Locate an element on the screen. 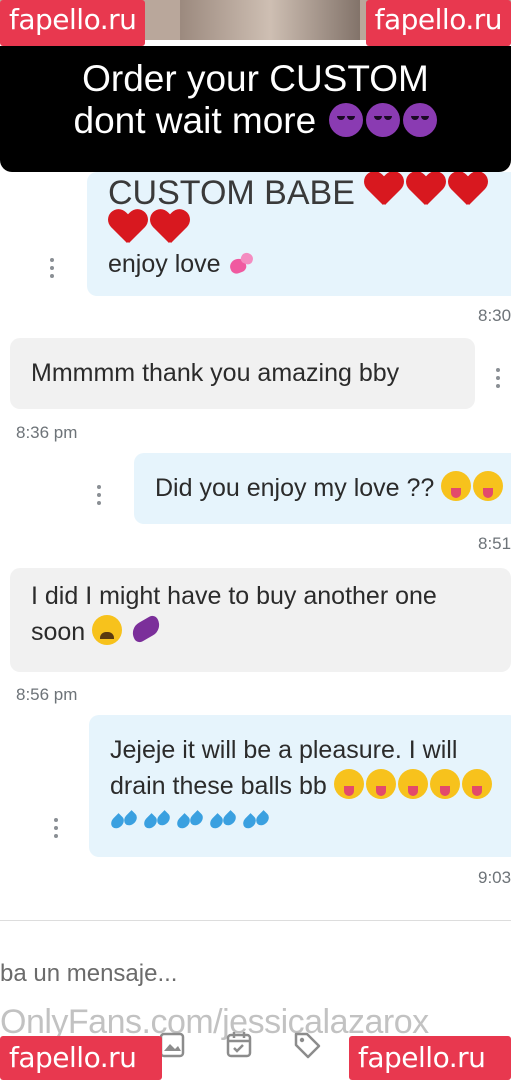 The width and height of the screenshot is (511, 1080). message-text: drain these balls bb is located at coordinates (218, 786).